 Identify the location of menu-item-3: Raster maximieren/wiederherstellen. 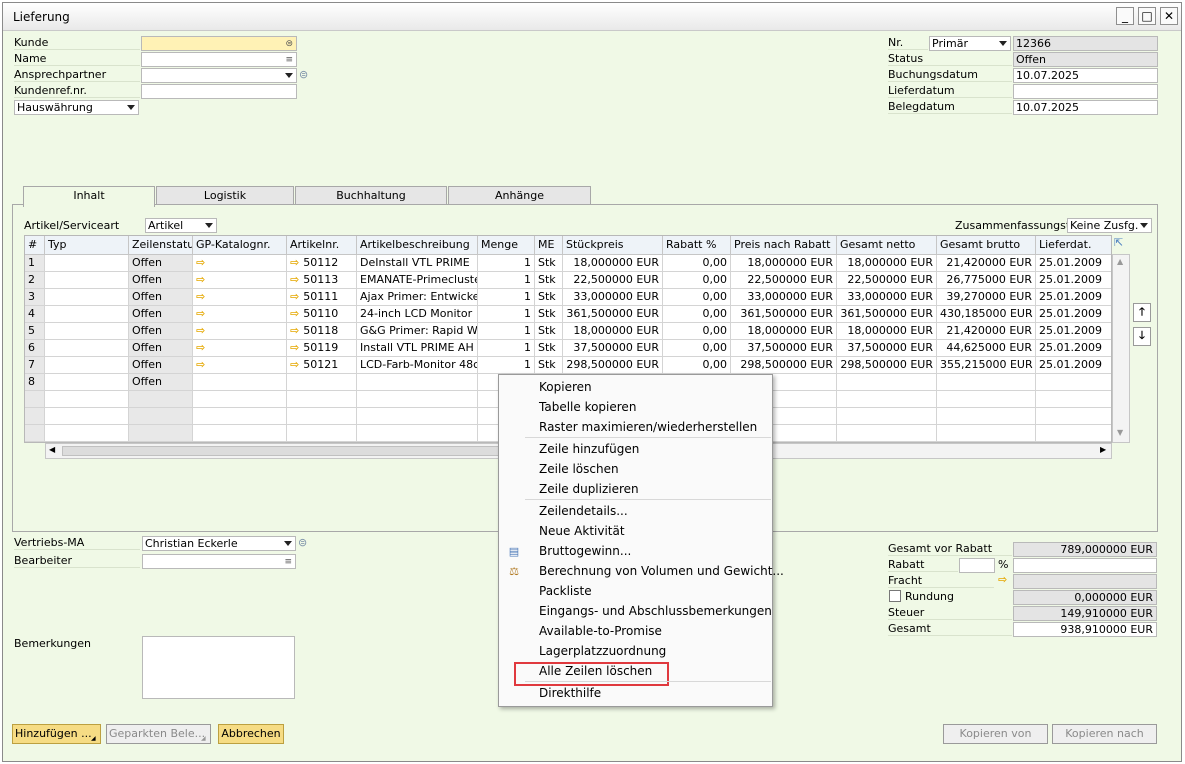
(648, 427).